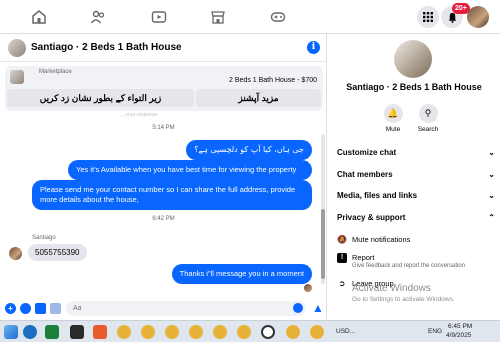 The width and height of the screenshot is (500, 342). Describe the element at coordinates (17, 48) in the screenshot. I see `listing-thumbnail` at that location.